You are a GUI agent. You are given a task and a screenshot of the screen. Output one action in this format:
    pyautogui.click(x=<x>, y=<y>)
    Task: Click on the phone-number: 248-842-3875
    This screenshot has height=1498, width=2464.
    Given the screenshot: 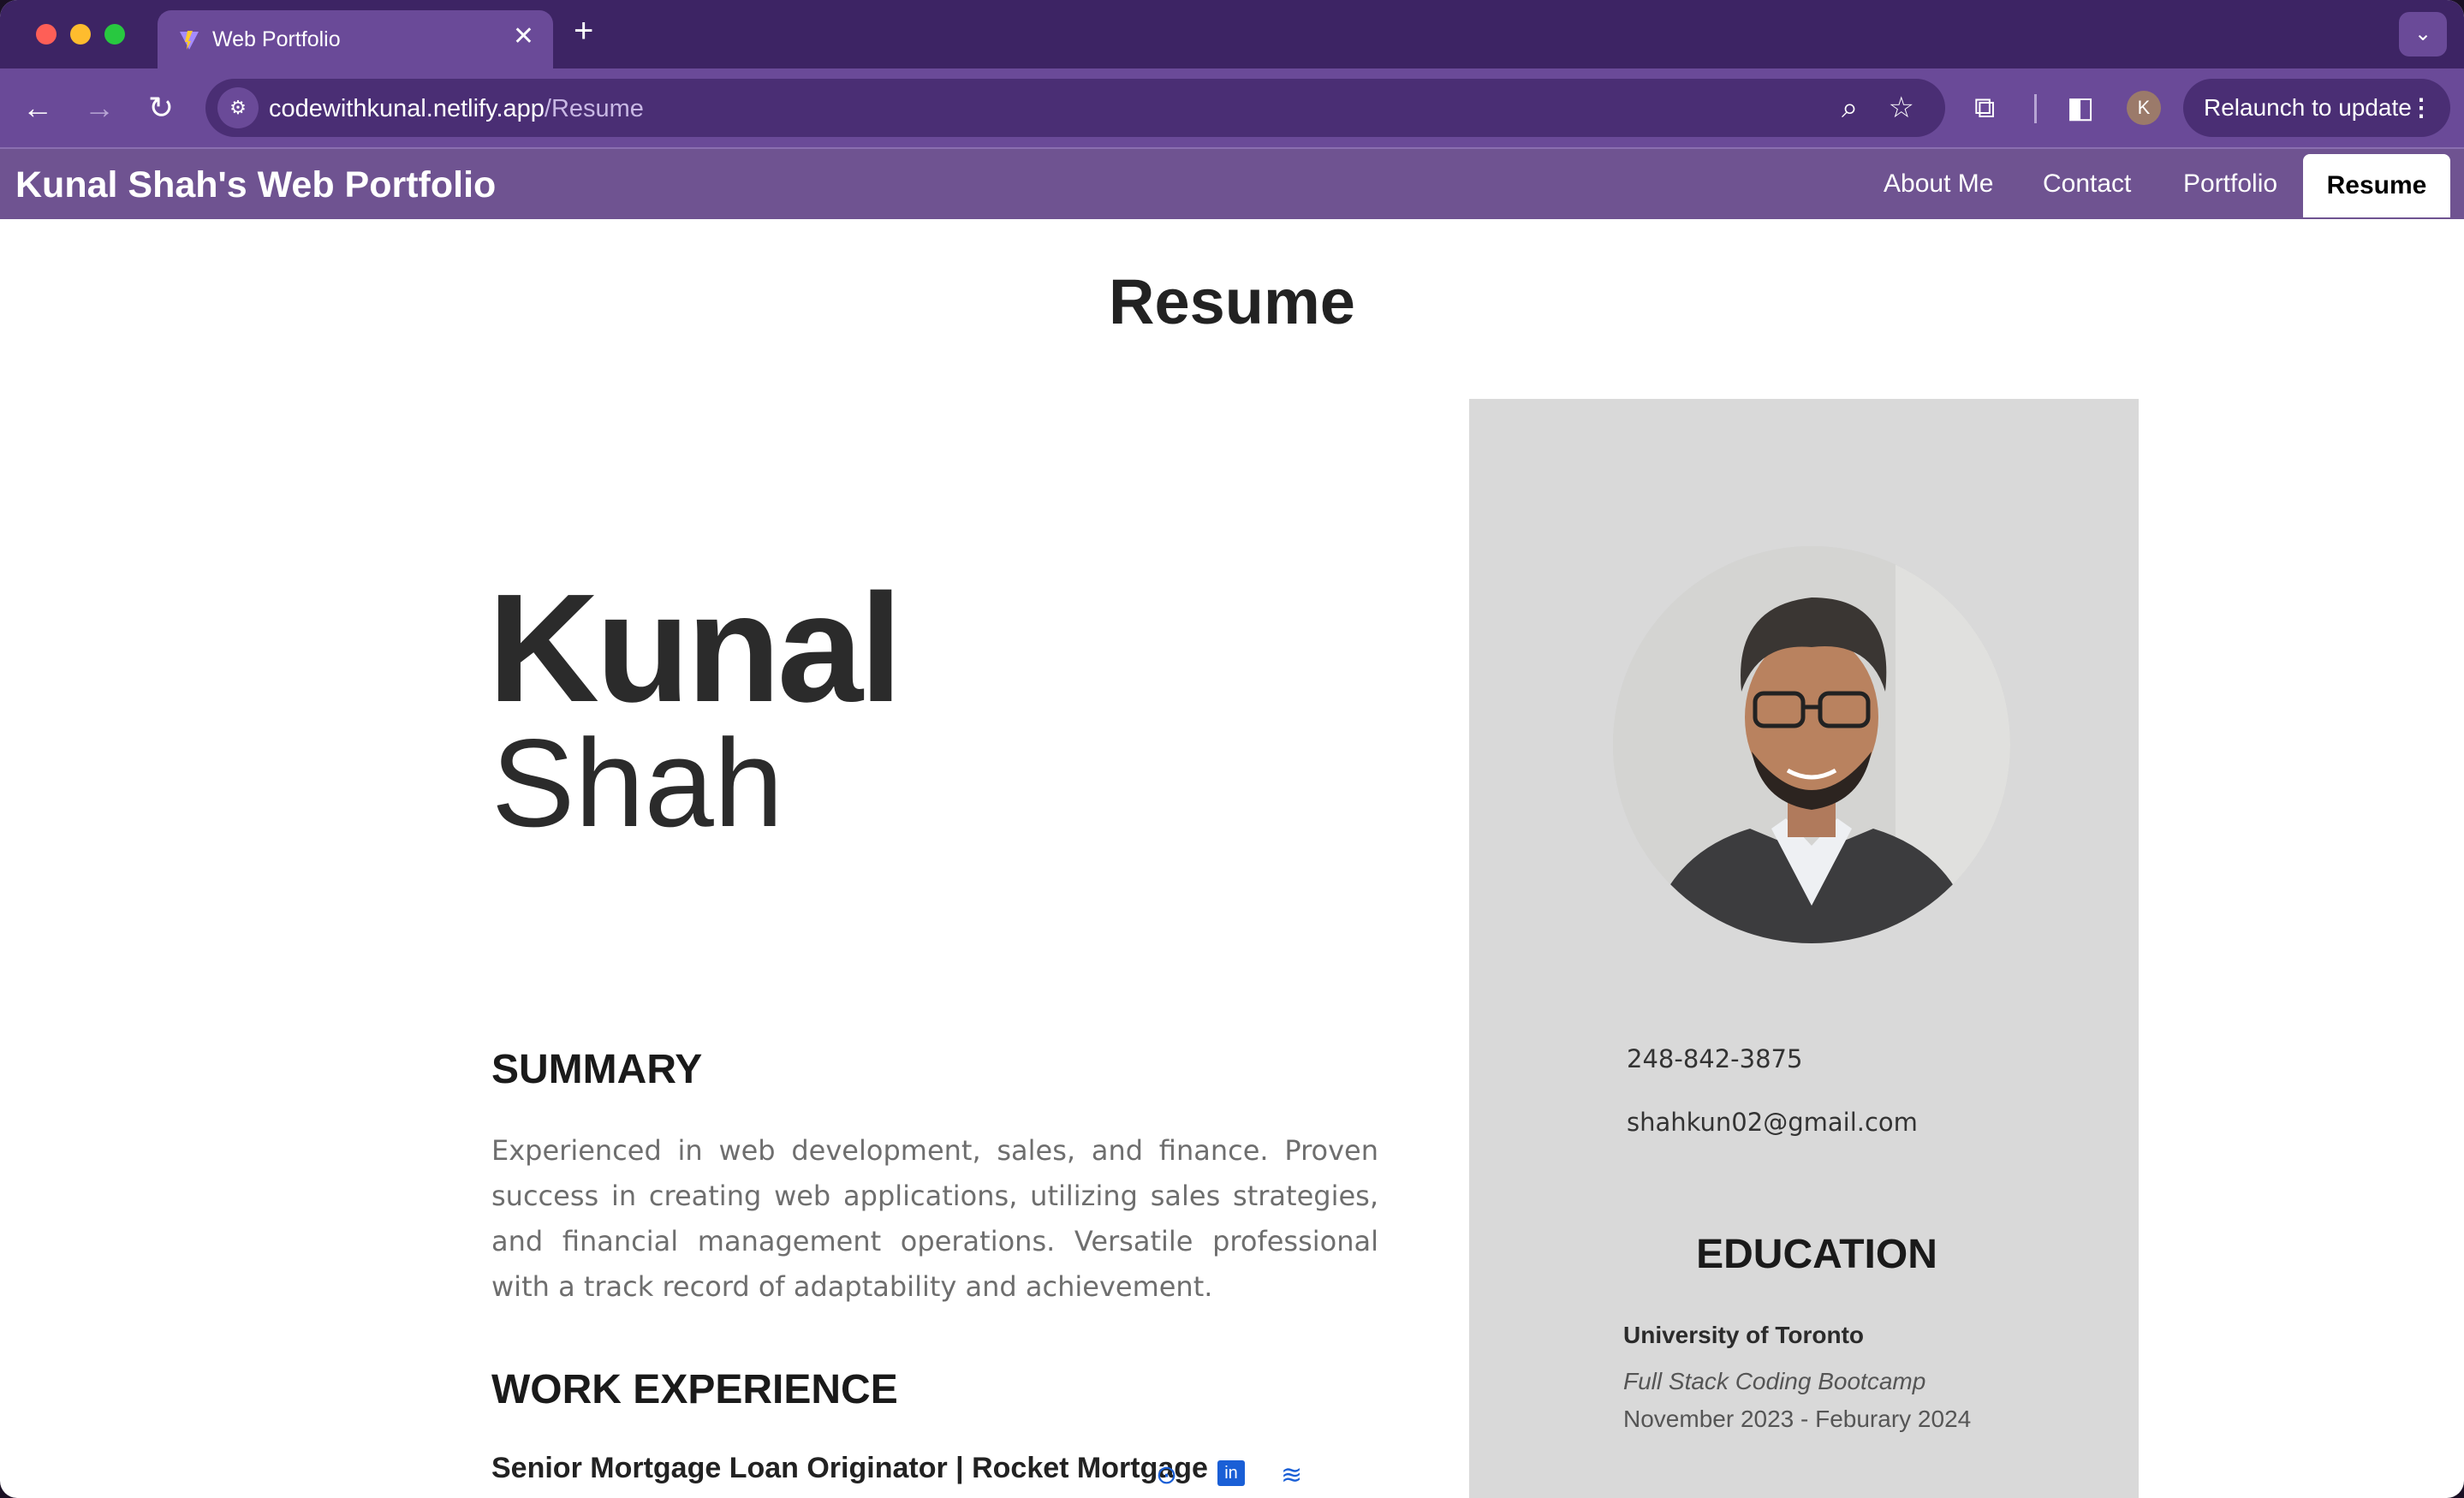 What is the action you would take?
    pyautogui.click(x=1715, y=1058)
    